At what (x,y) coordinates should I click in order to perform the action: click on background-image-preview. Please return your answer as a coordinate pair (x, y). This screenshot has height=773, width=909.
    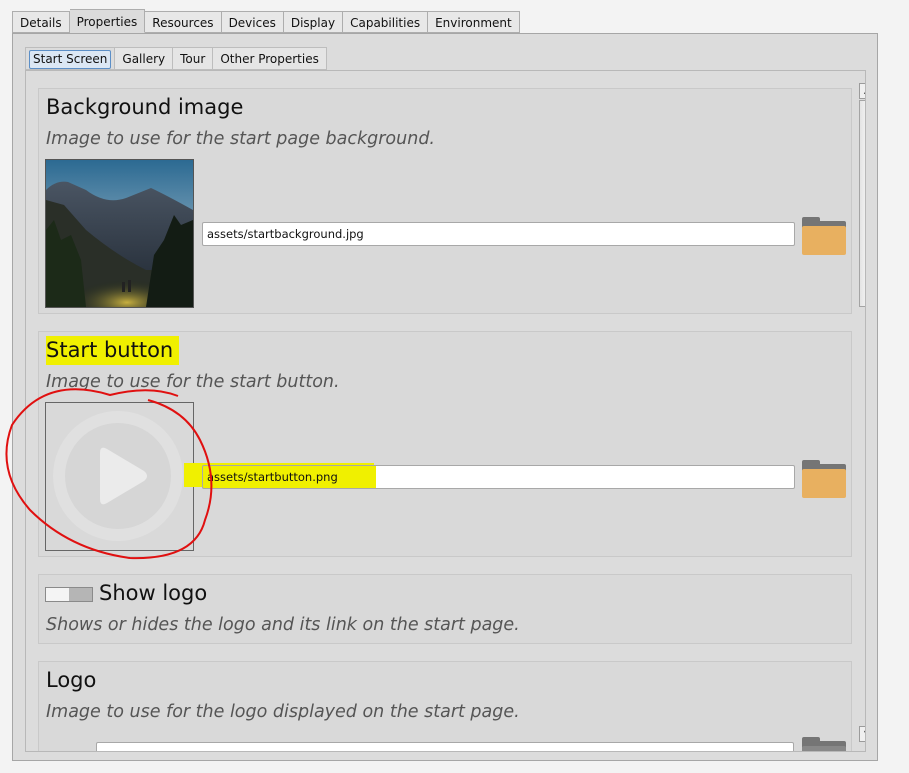
    Looking at the image, I should click on (119, 233).